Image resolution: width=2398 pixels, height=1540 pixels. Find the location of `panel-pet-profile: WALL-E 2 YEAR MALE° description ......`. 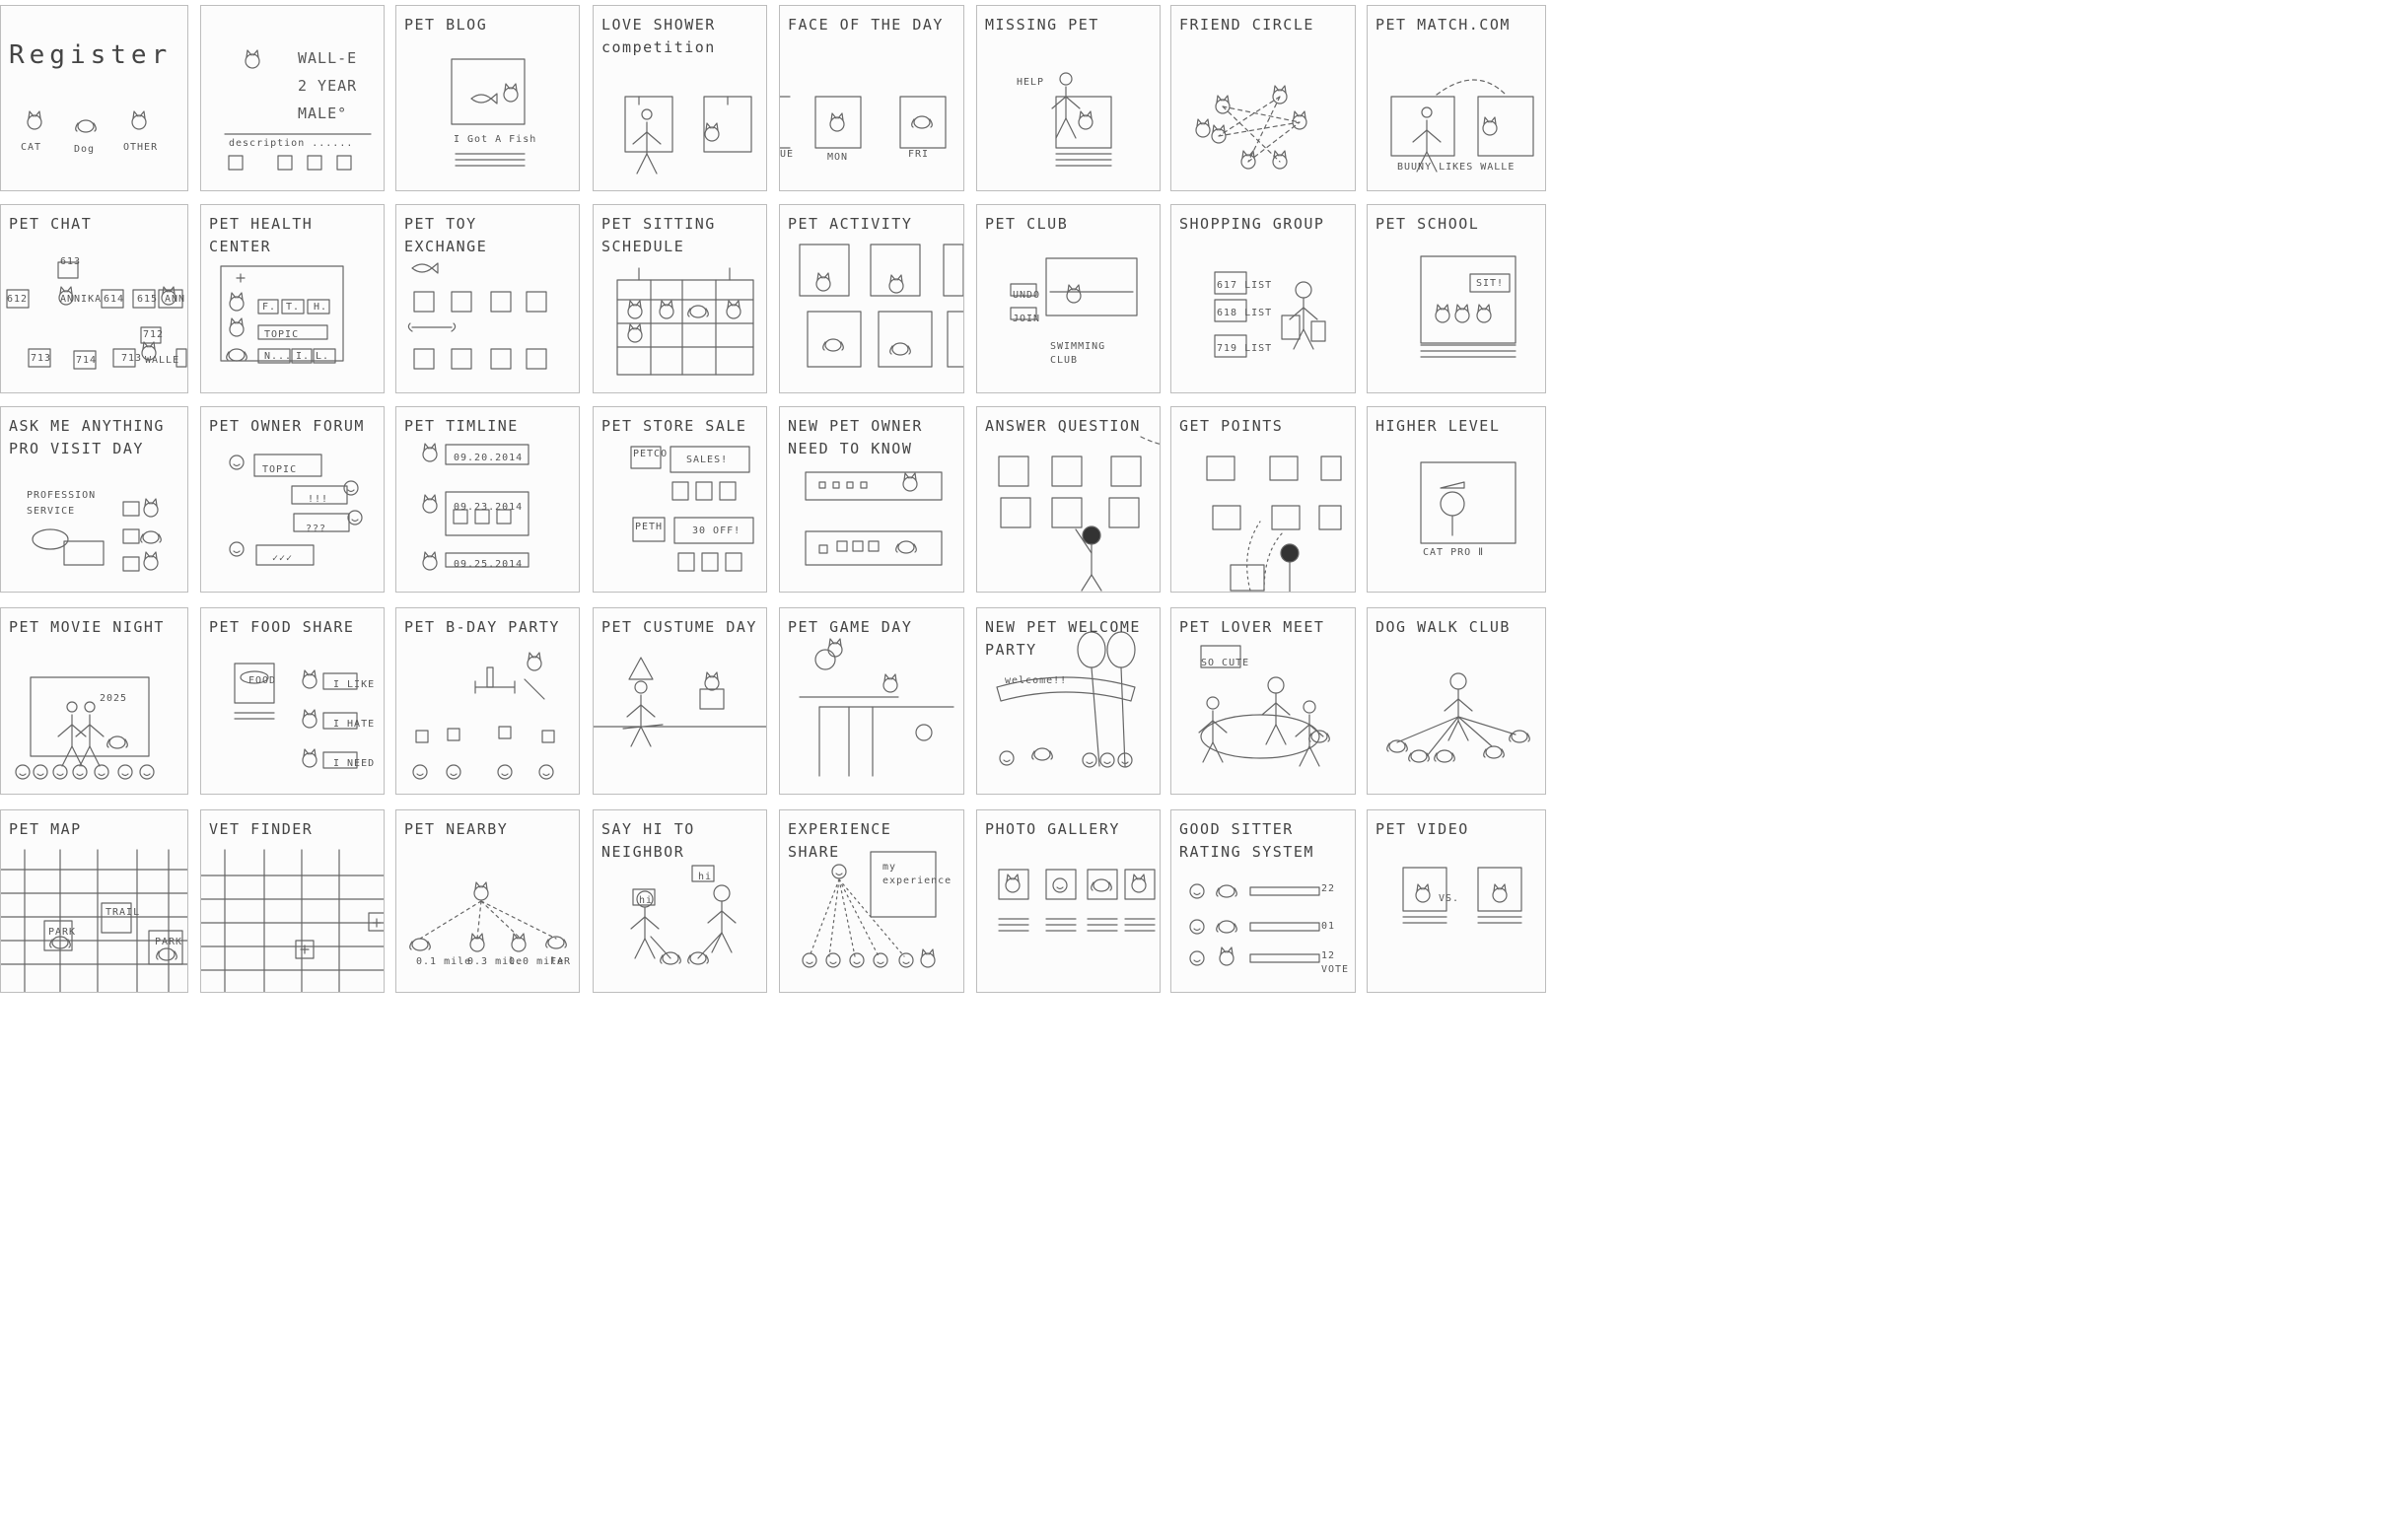

panel-pet-profile: WALL-E 2 YEAR MALE° description ...... is located at coordinates (293, 98).